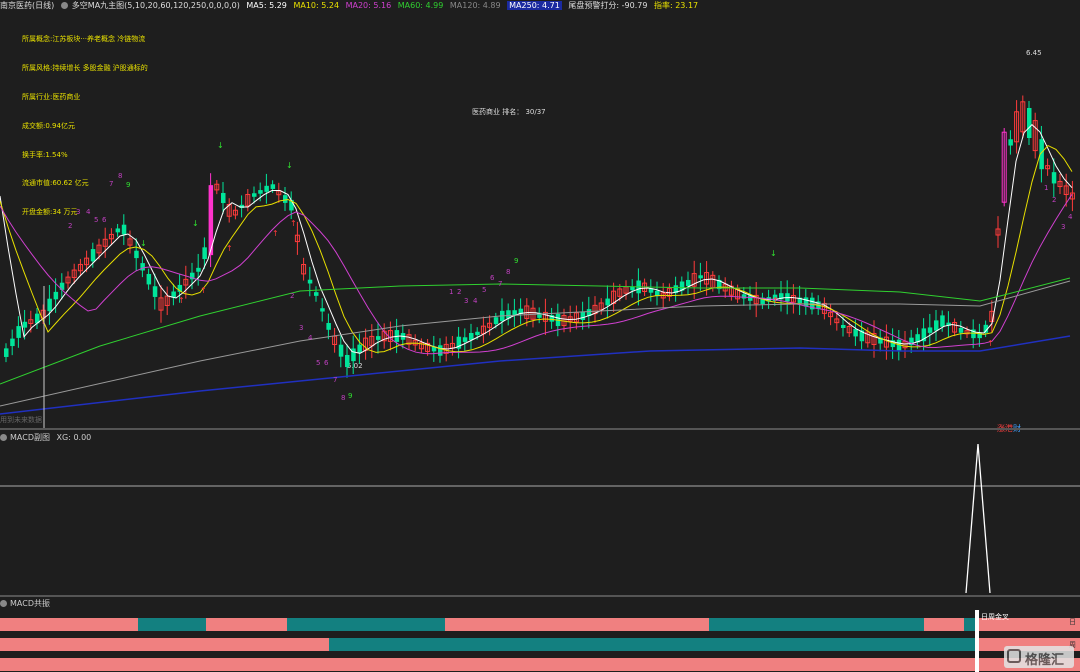 The height and width of the screenshot is (672, 1080). I want to click on watermark-text: 格隆汇, so click(1045, 660).